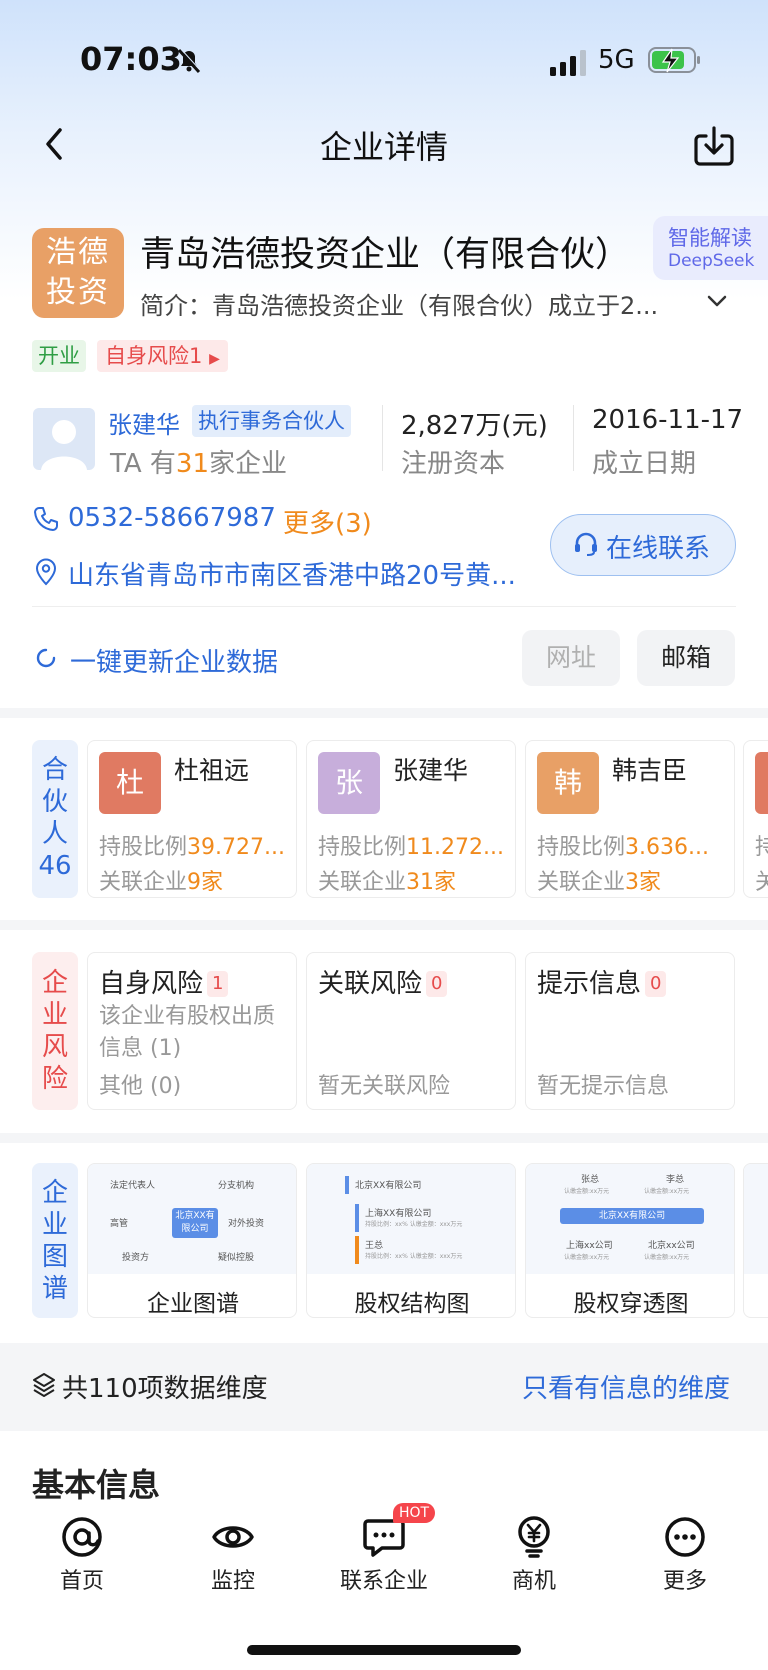 The width and height of the screenshot is (768, 1670). I want to click on signal-icon, so click(568, 63).